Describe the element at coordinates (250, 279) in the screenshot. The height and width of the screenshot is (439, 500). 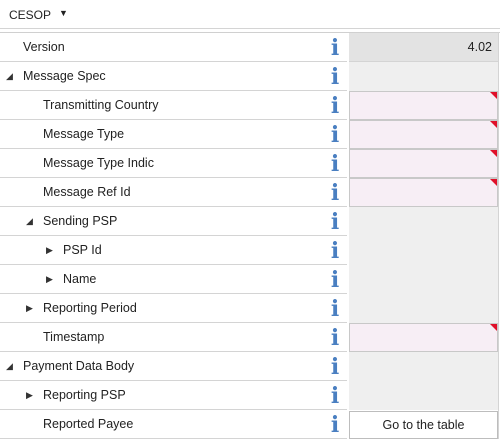
I see `grid-row-name: ▶ Name i` at that location.